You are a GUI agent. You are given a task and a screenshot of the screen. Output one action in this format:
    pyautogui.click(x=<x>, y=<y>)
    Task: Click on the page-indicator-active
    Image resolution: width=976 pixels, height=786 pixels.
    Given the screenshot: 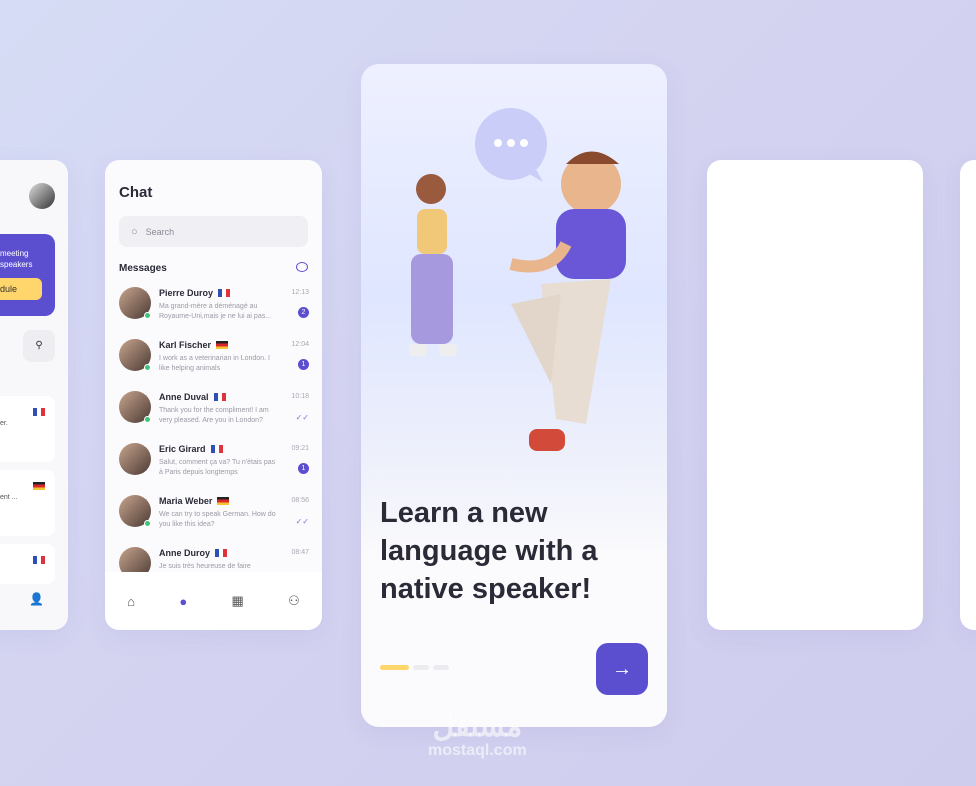 What is the action you would take?
    pyautogui.click(x=394, y=667)
    